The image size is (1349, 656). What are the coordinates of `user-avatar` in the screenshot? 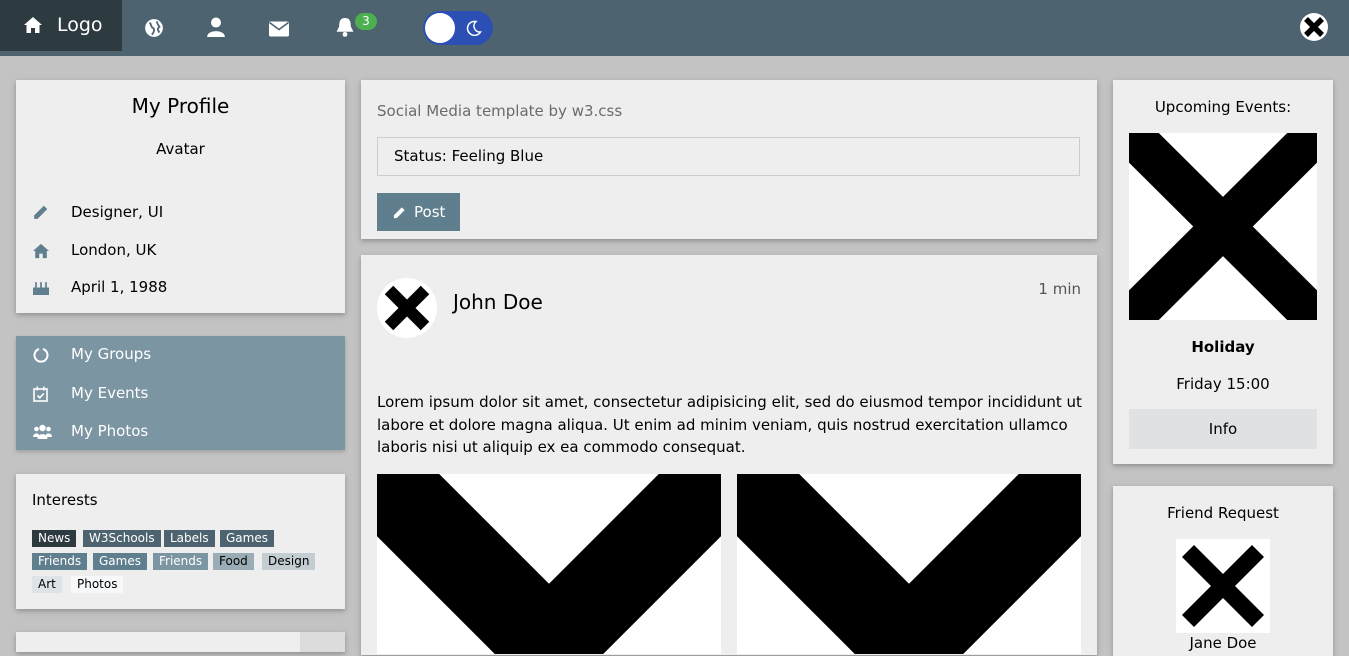 It's located at (1314, 27).